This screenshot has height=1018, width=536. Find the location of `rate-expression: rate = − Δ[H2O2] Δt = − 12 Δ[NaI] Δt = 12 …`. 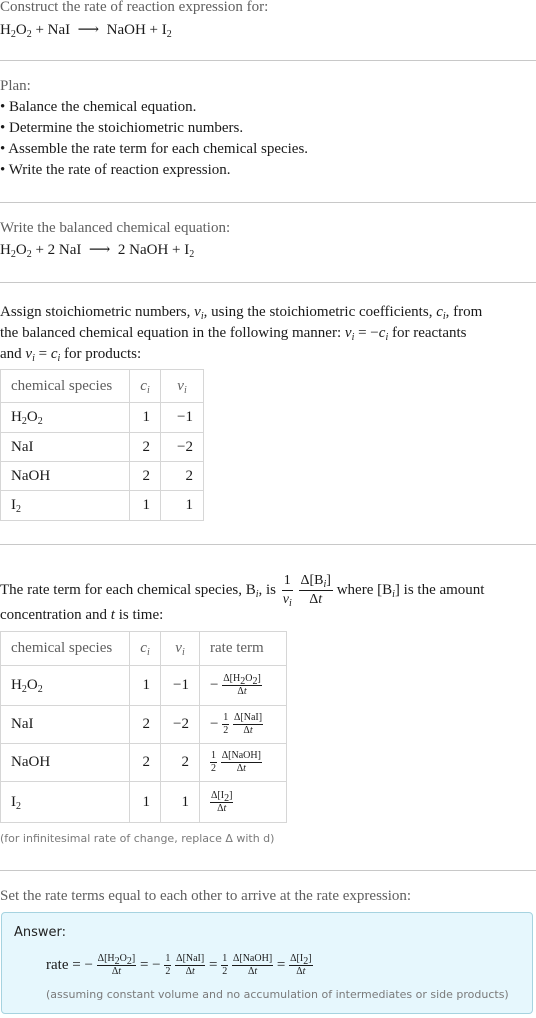

rate-expression: rate = − Δ[H2O2] Δt = − 12 Δ[NaI] Δt = 12 … is located at coordinates (179, 965).